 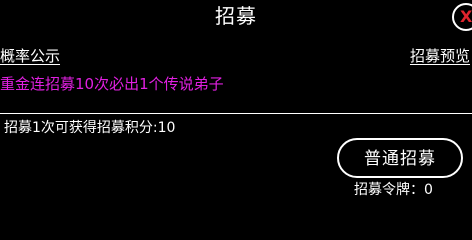 I want to click on close-button: X, so click(x=462, y=17).